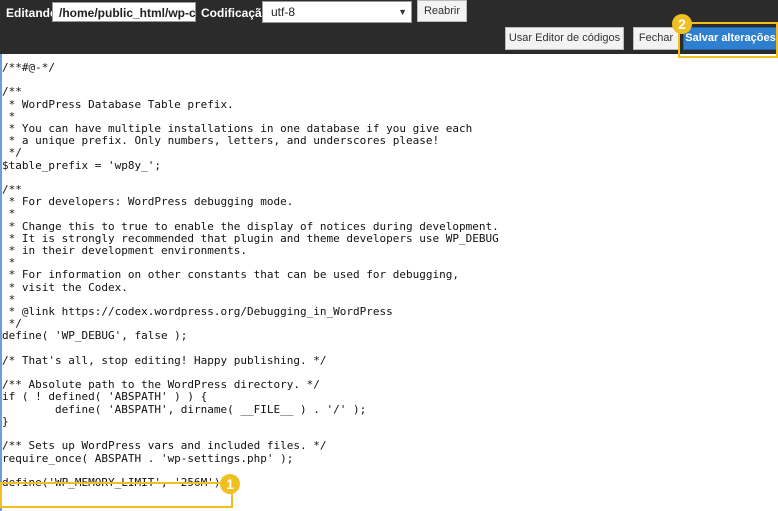 This screenshot has height=511, width=778. Describe the element at coordinates (116, 495) in the screenshot. I see `memory-limit-highlight-box` at that location.